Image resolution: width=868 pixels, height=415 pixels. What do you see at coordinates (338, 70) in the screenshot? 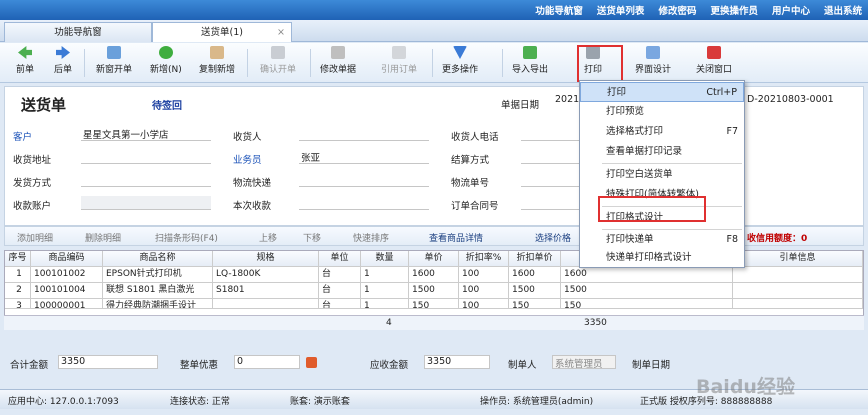
I see `edit-label: 修改单据` at bounding box center [338, 70].